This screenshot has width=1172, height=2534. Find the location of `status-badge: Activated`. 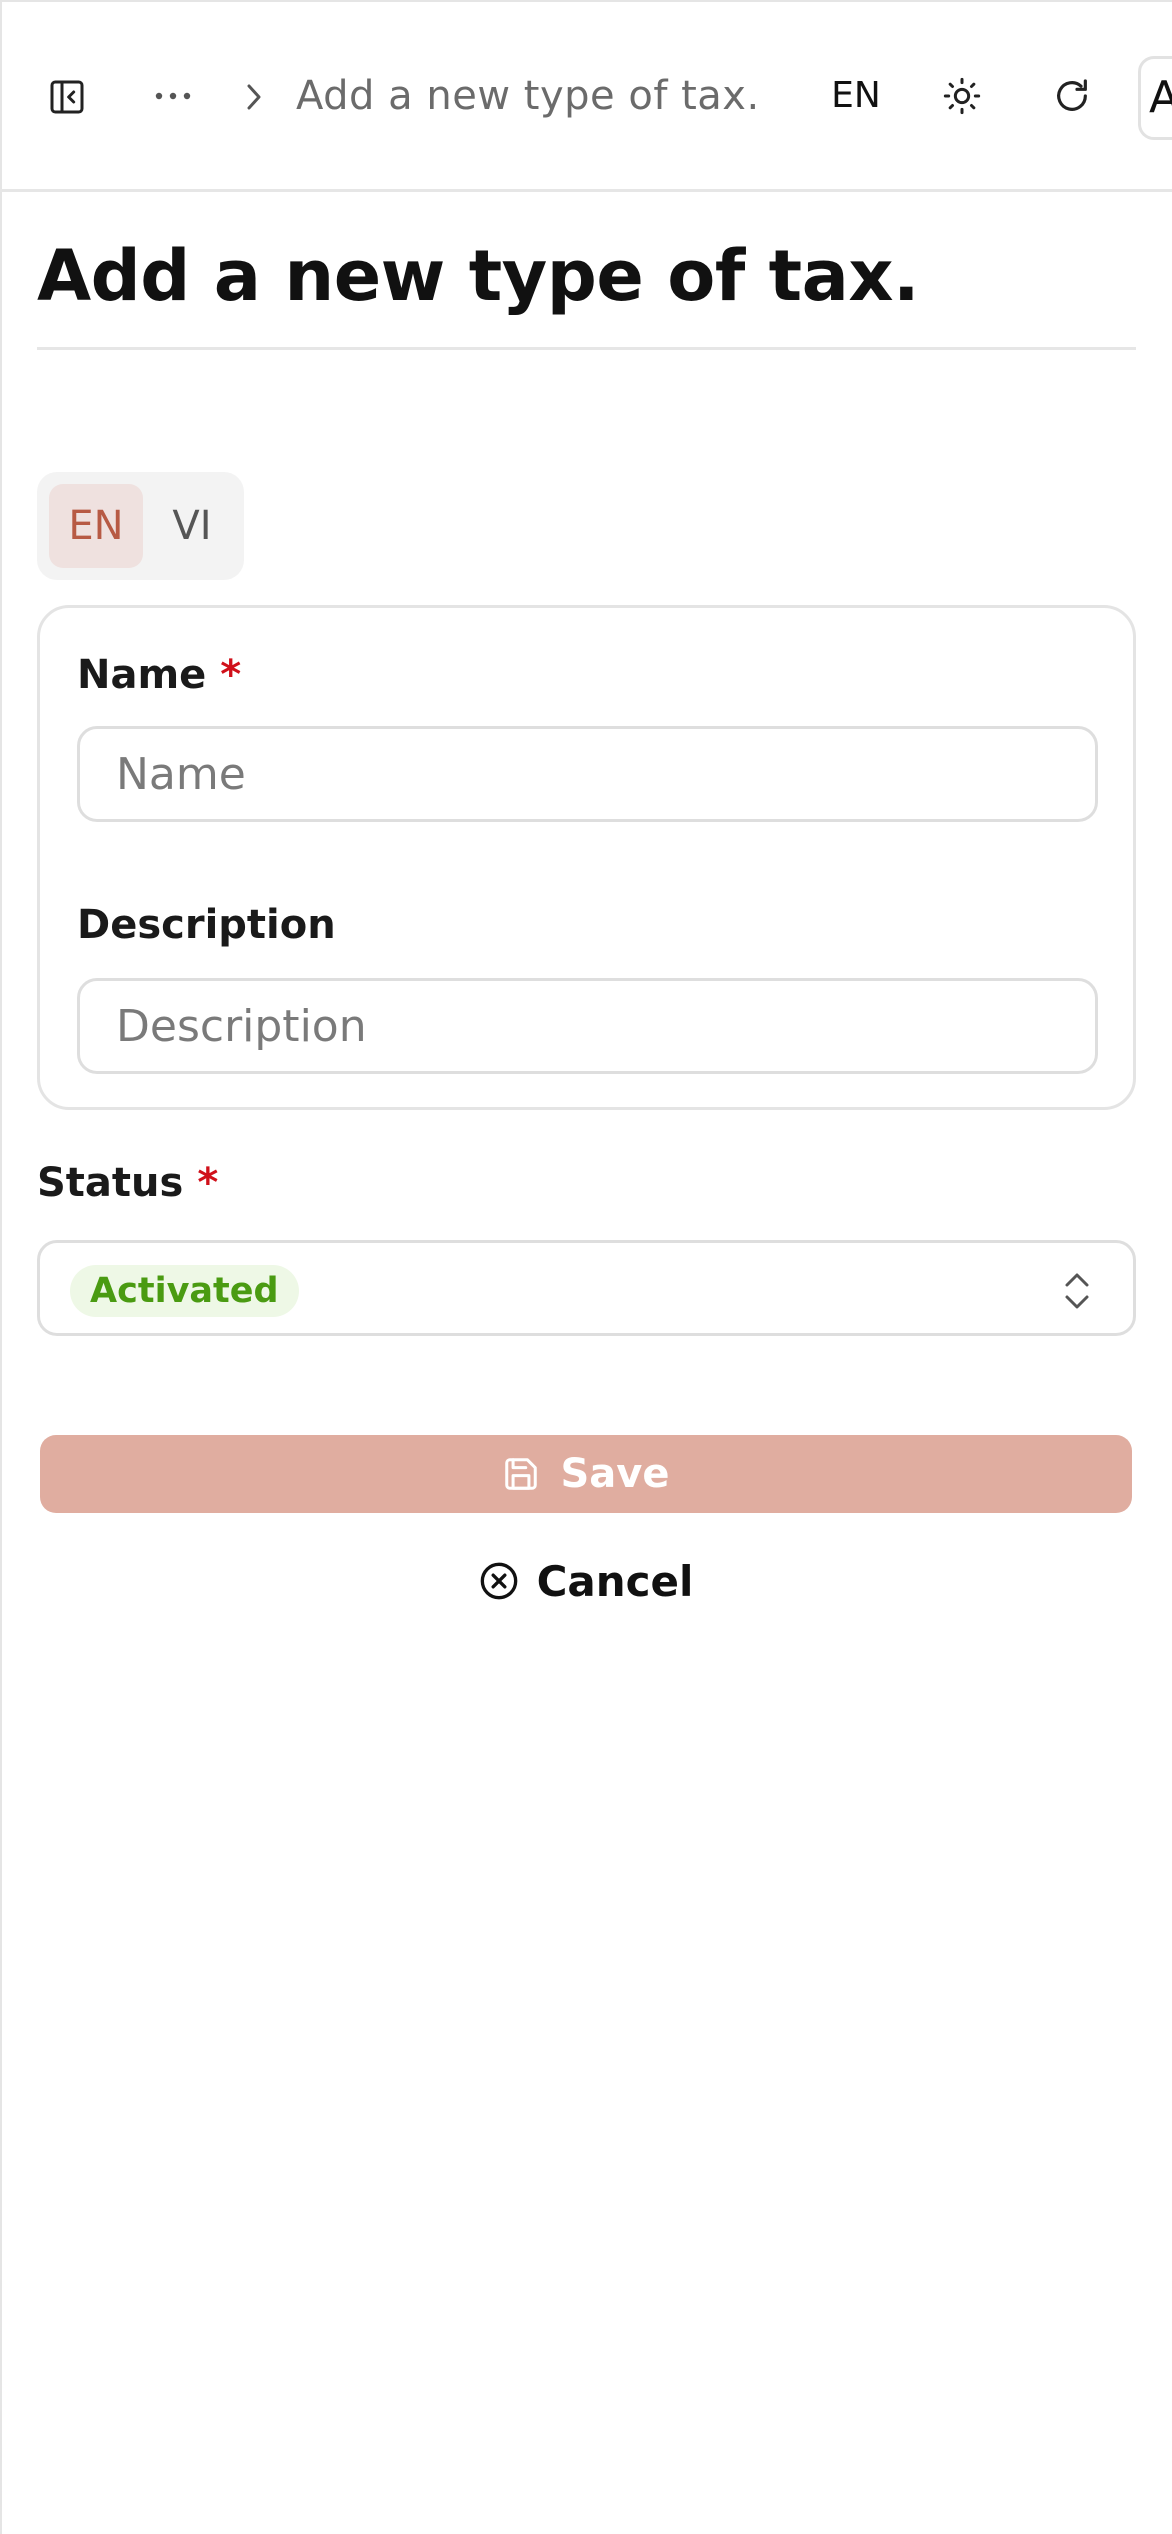

status-badge: Activated is located at coordinates (184, 1291).